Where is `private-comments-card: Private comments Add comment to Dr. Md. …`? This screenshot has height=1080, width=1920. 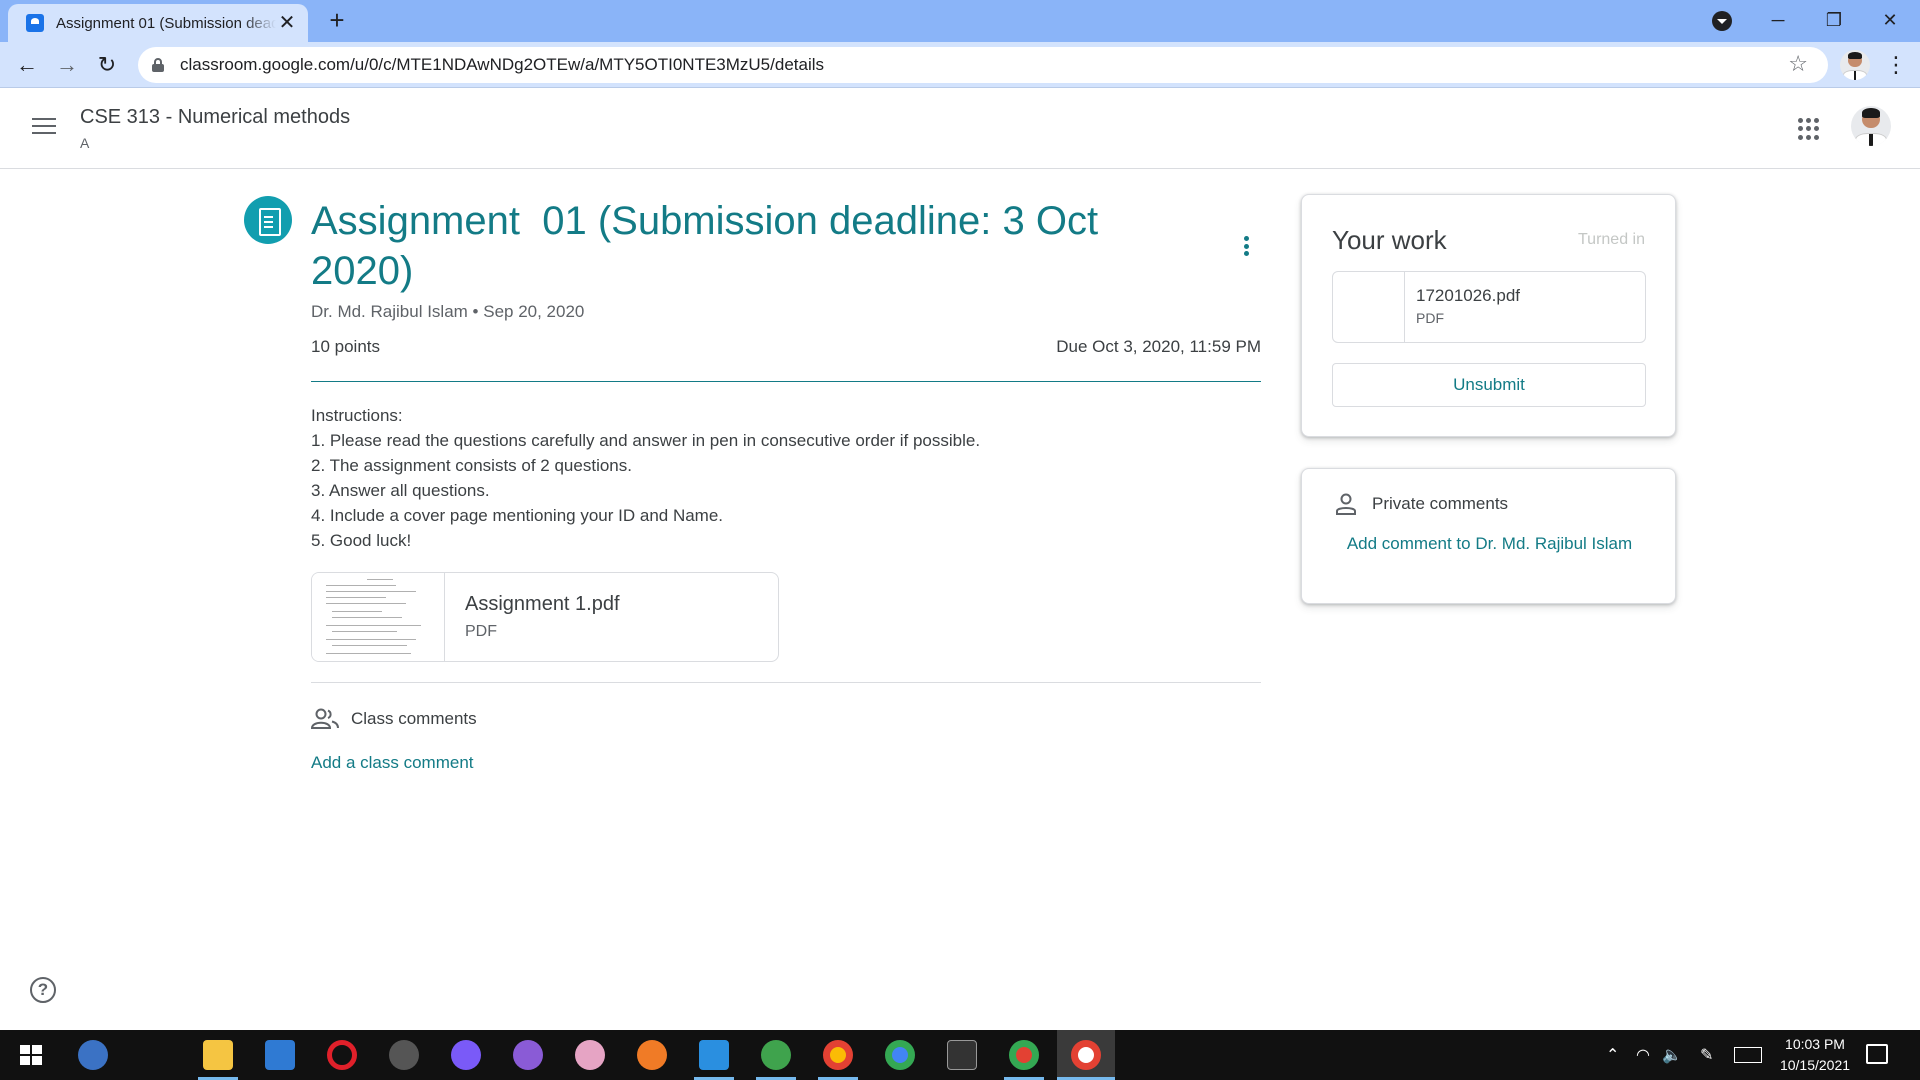 private-comments-card: Private comments Add comment to Dr. Md. … is located at coordinates (1488, 536).